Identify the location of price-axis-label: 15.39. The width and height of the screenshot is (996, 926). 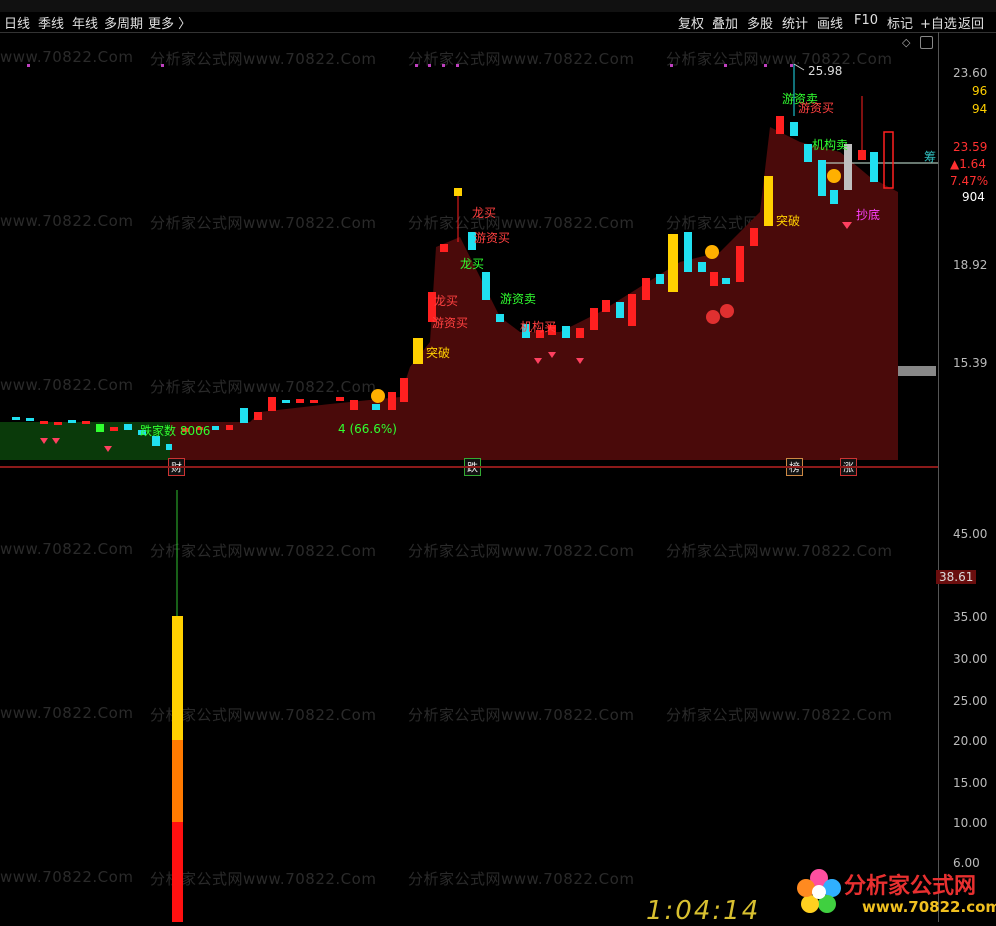
(970, 363).